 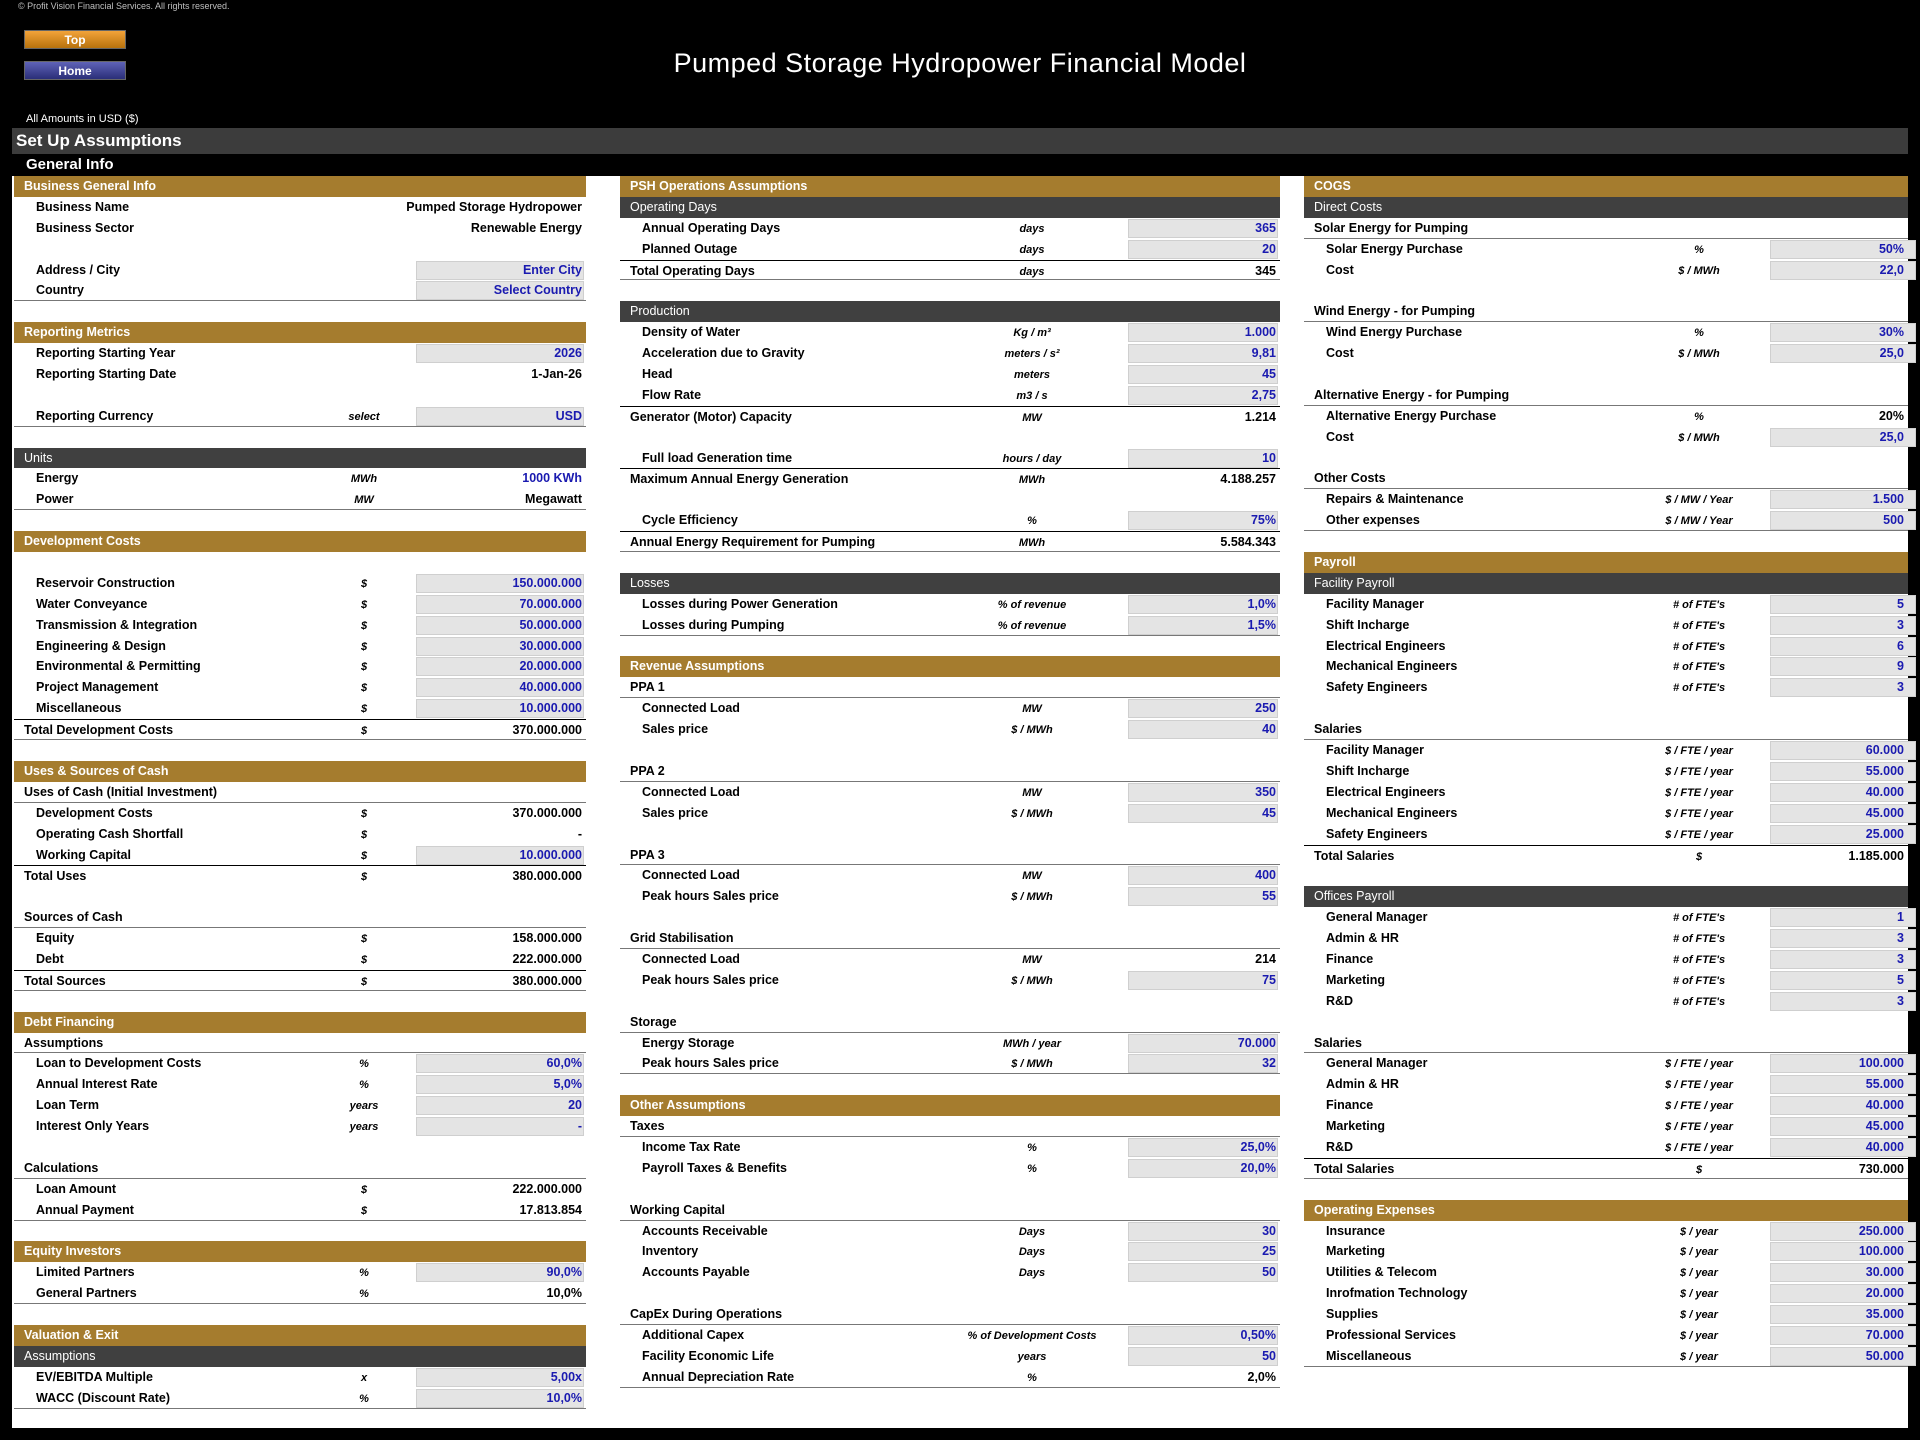 What do you see at coordinates (1262, 625) in the screenshot?
I see `input-value: 1,5%` at bounding box center [1262, 625].